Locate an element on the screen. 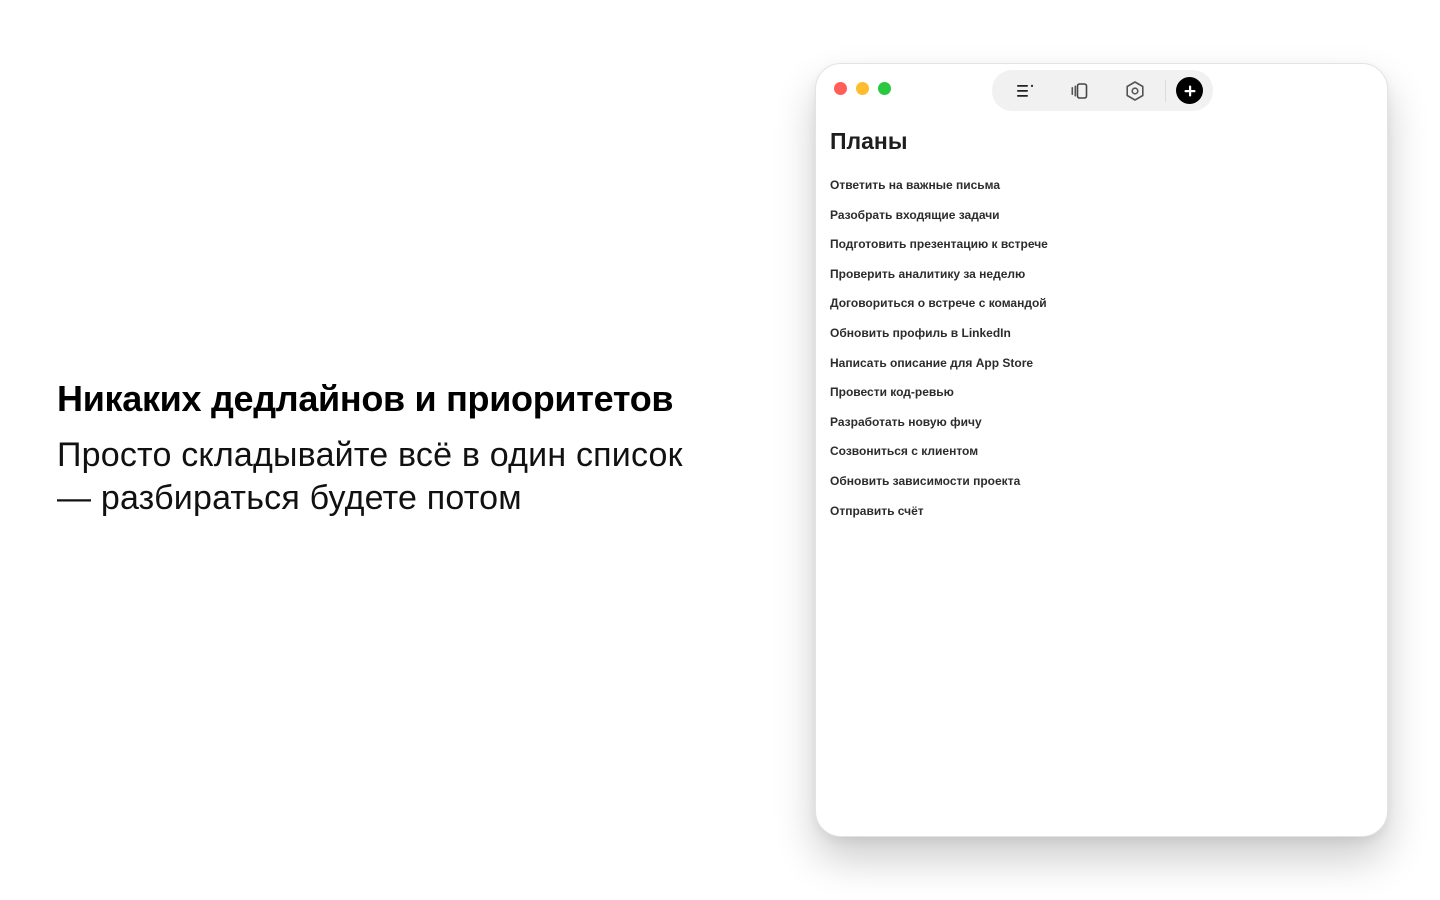 The height and width of the screenshot is (900, 1440). settings-icon is located at coordinates (1135, 91).